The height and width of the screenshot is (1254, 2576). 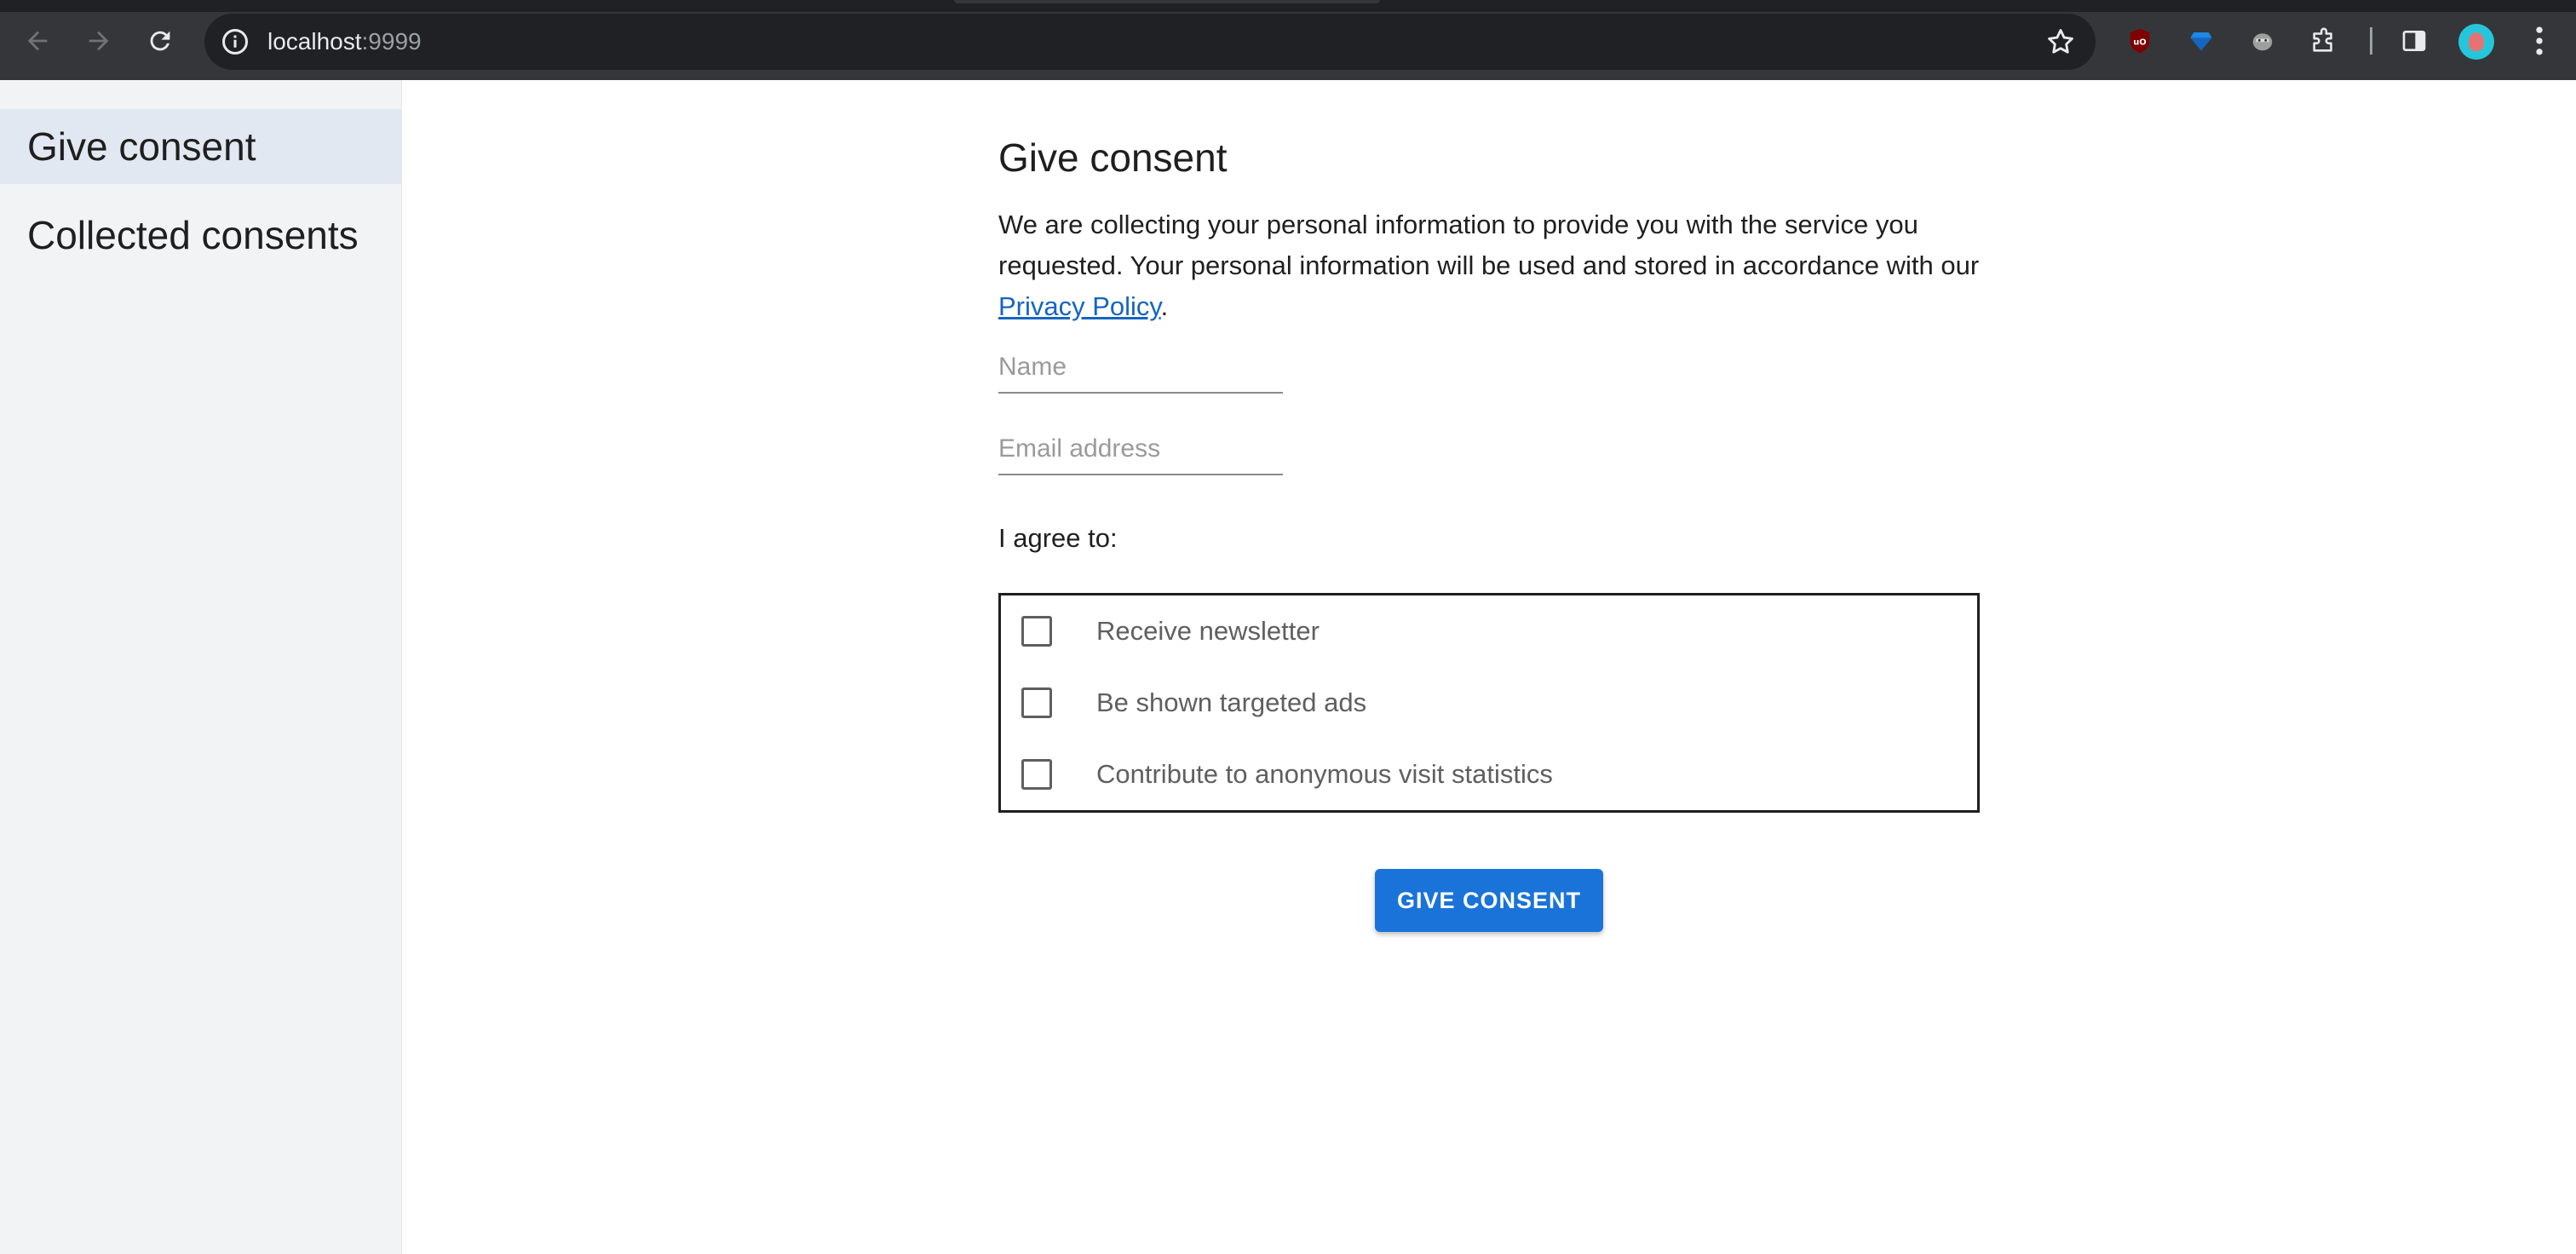 I want to click on side-panel-button, so click(x=2414, y=41).